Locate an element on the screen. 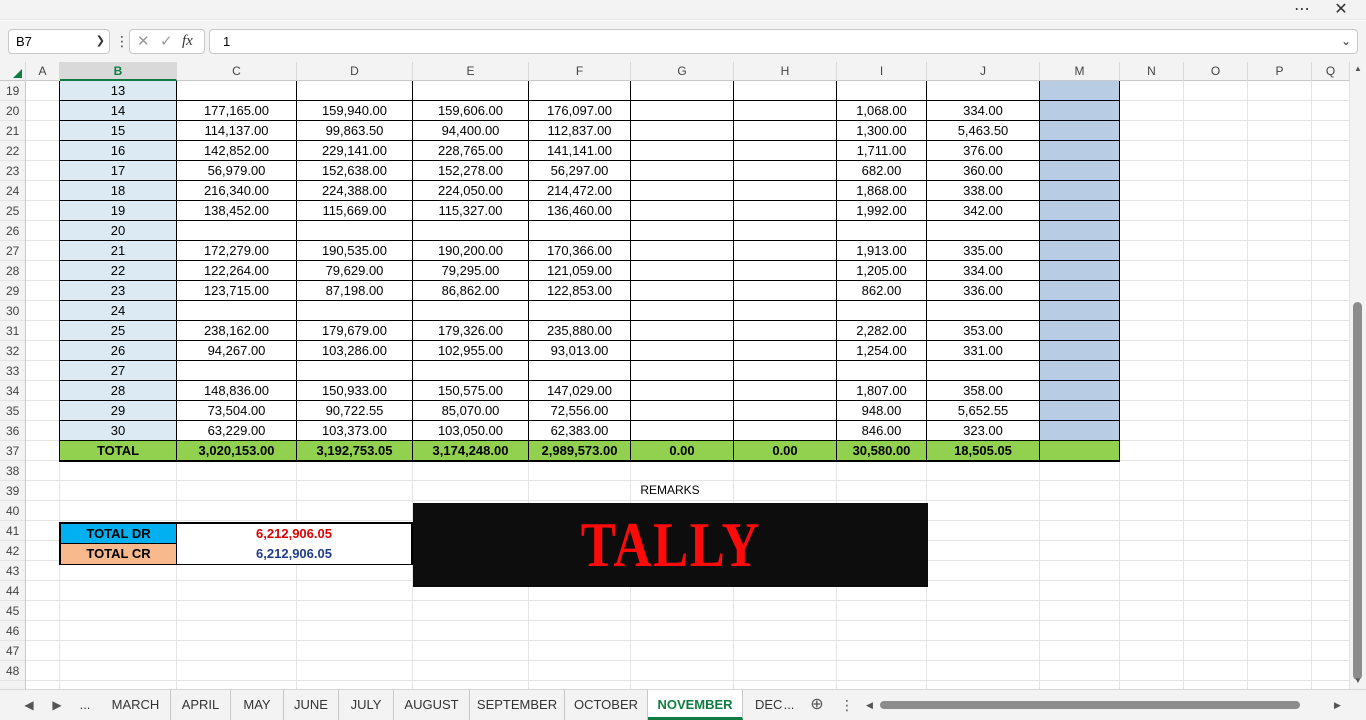 The width and height of the screenshot is (1366, 720). table-cell: 90,722.55 is located at coordinates (355, 411).